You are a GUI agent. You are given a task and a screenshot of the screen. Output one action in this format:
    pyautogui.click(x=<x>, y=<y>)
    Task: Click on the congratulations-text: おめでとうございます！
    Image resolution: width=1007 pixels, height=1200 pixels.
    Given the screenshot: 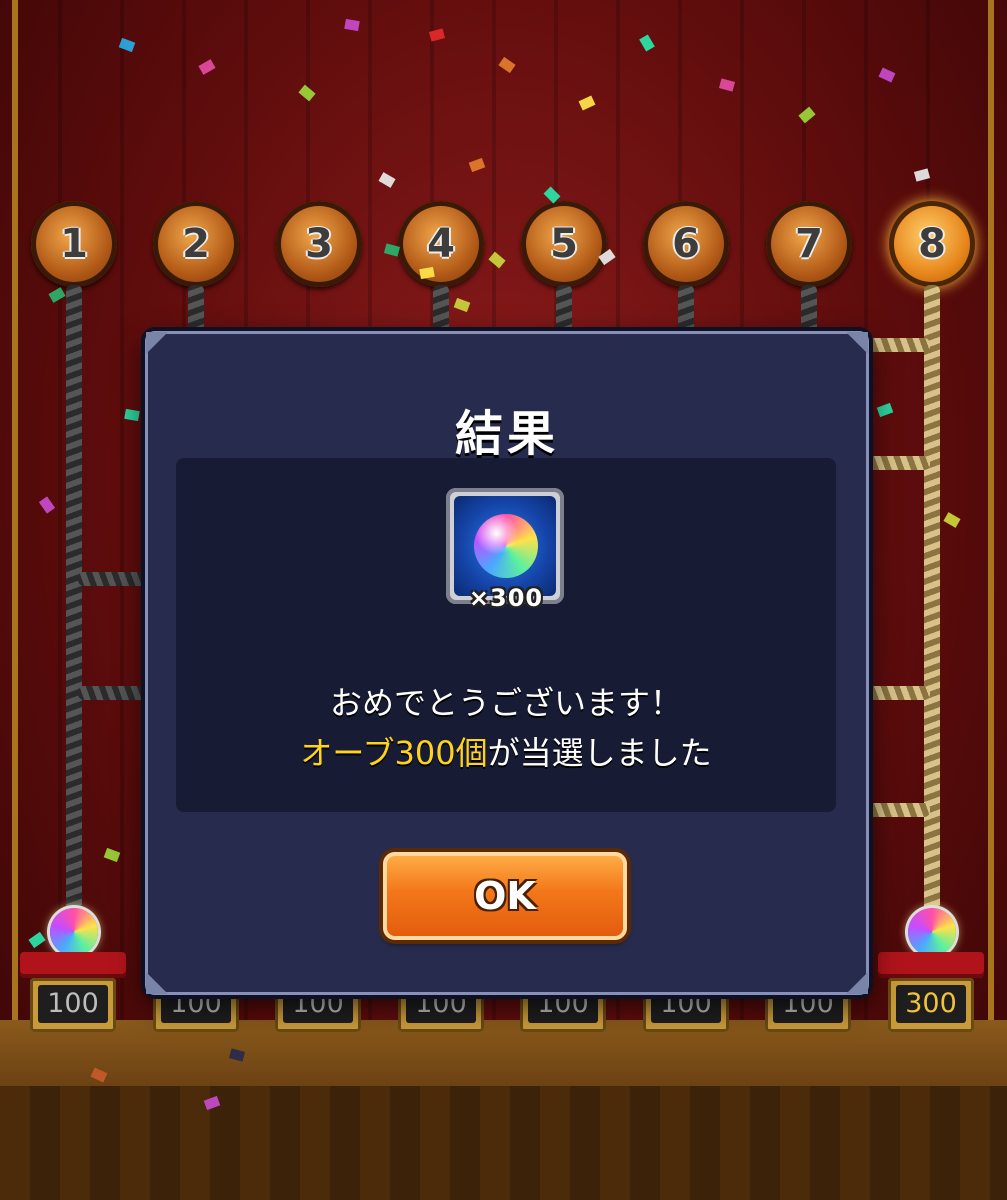 What is the action you would take?
    pyautogui.click(x=505, y=703)
    